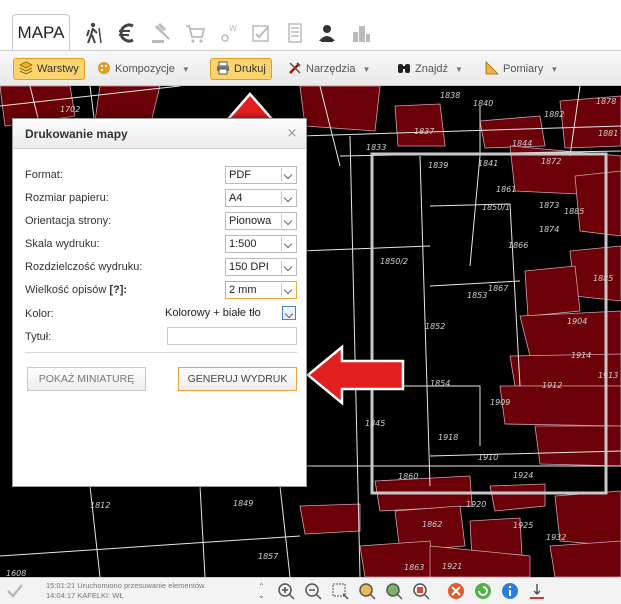 This screenshot has width=621, height=604. What do you see at coordinates (448, 437) in the screenshot?
I see `parcel-label: 1918` at bounding box center [448, 437].